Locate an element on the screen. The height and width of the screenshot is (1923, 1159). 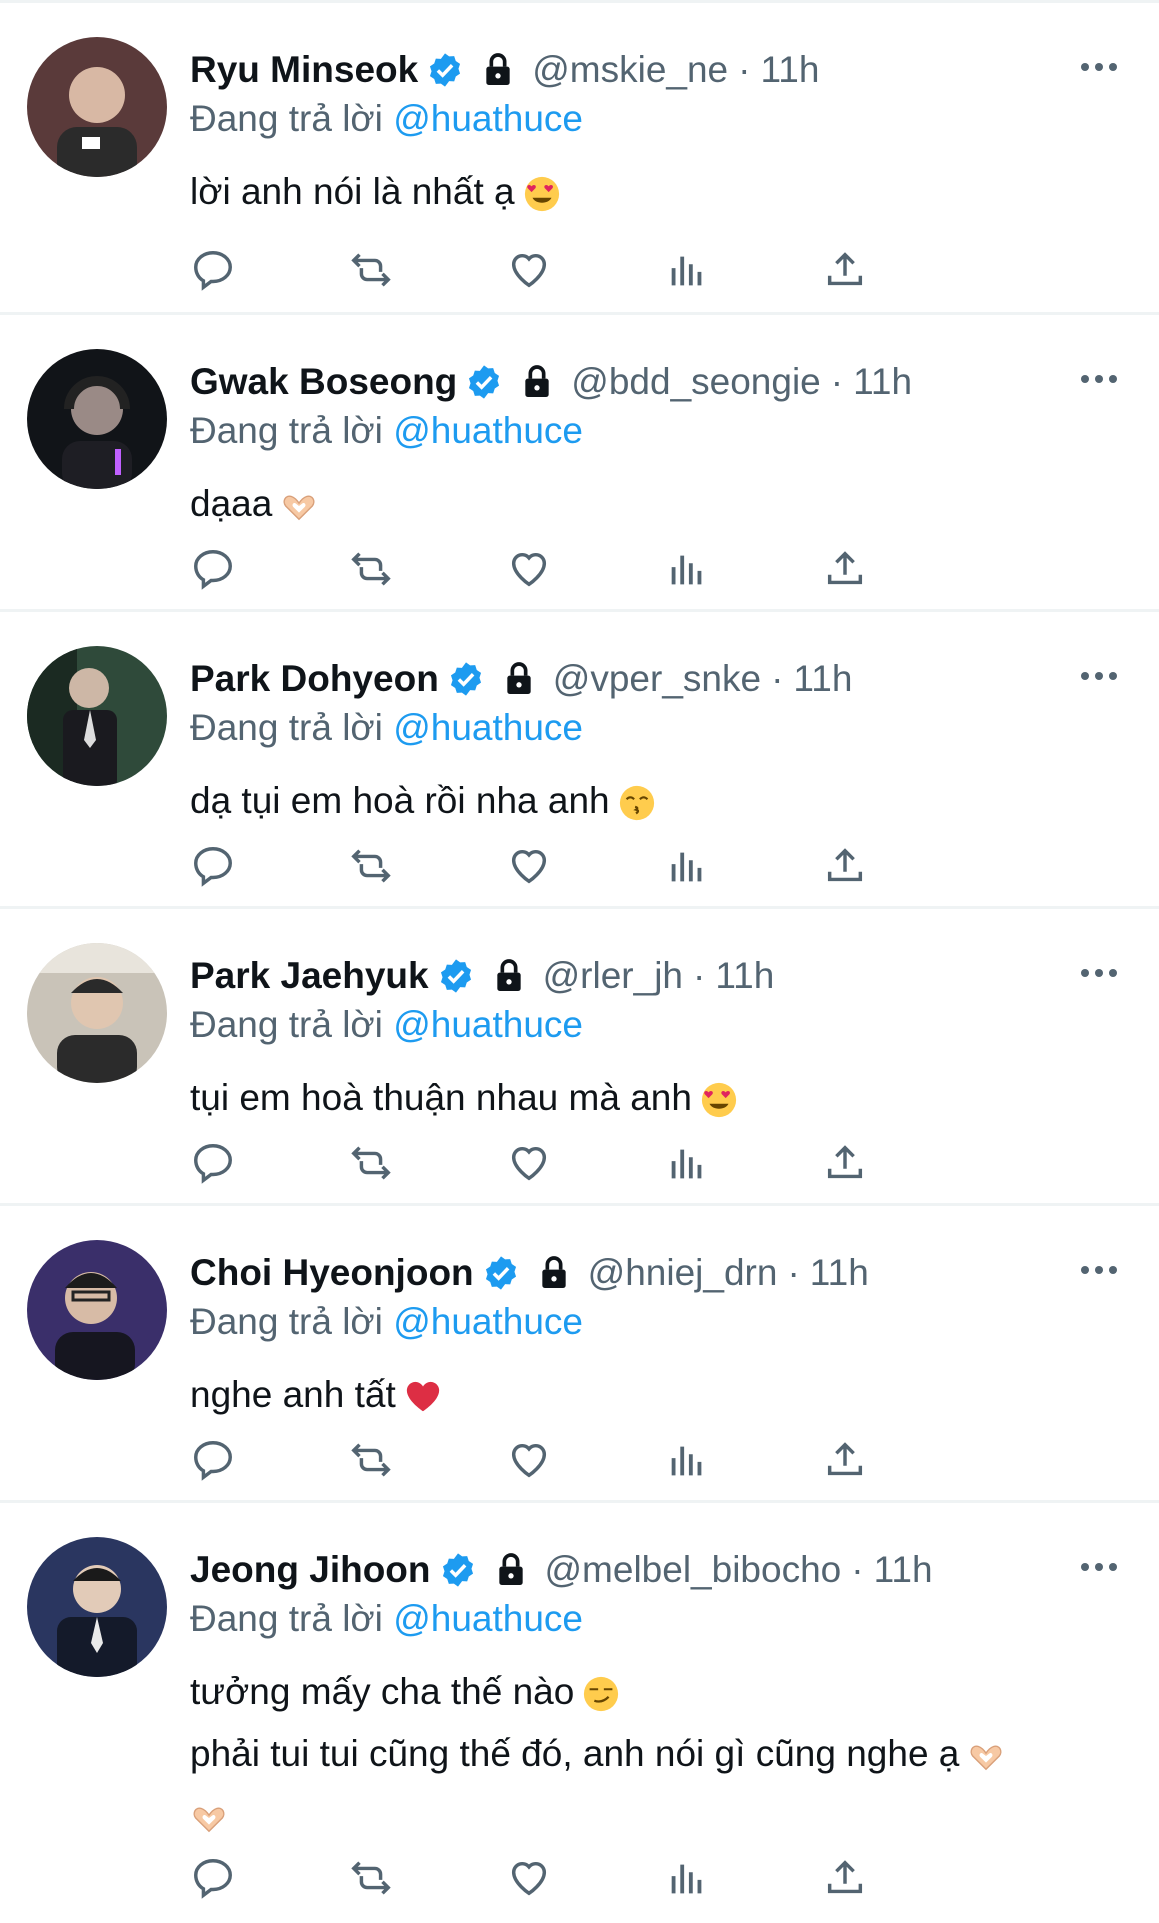
user-handle: @melbel_bibocho is located at coordinates (693, 1570).